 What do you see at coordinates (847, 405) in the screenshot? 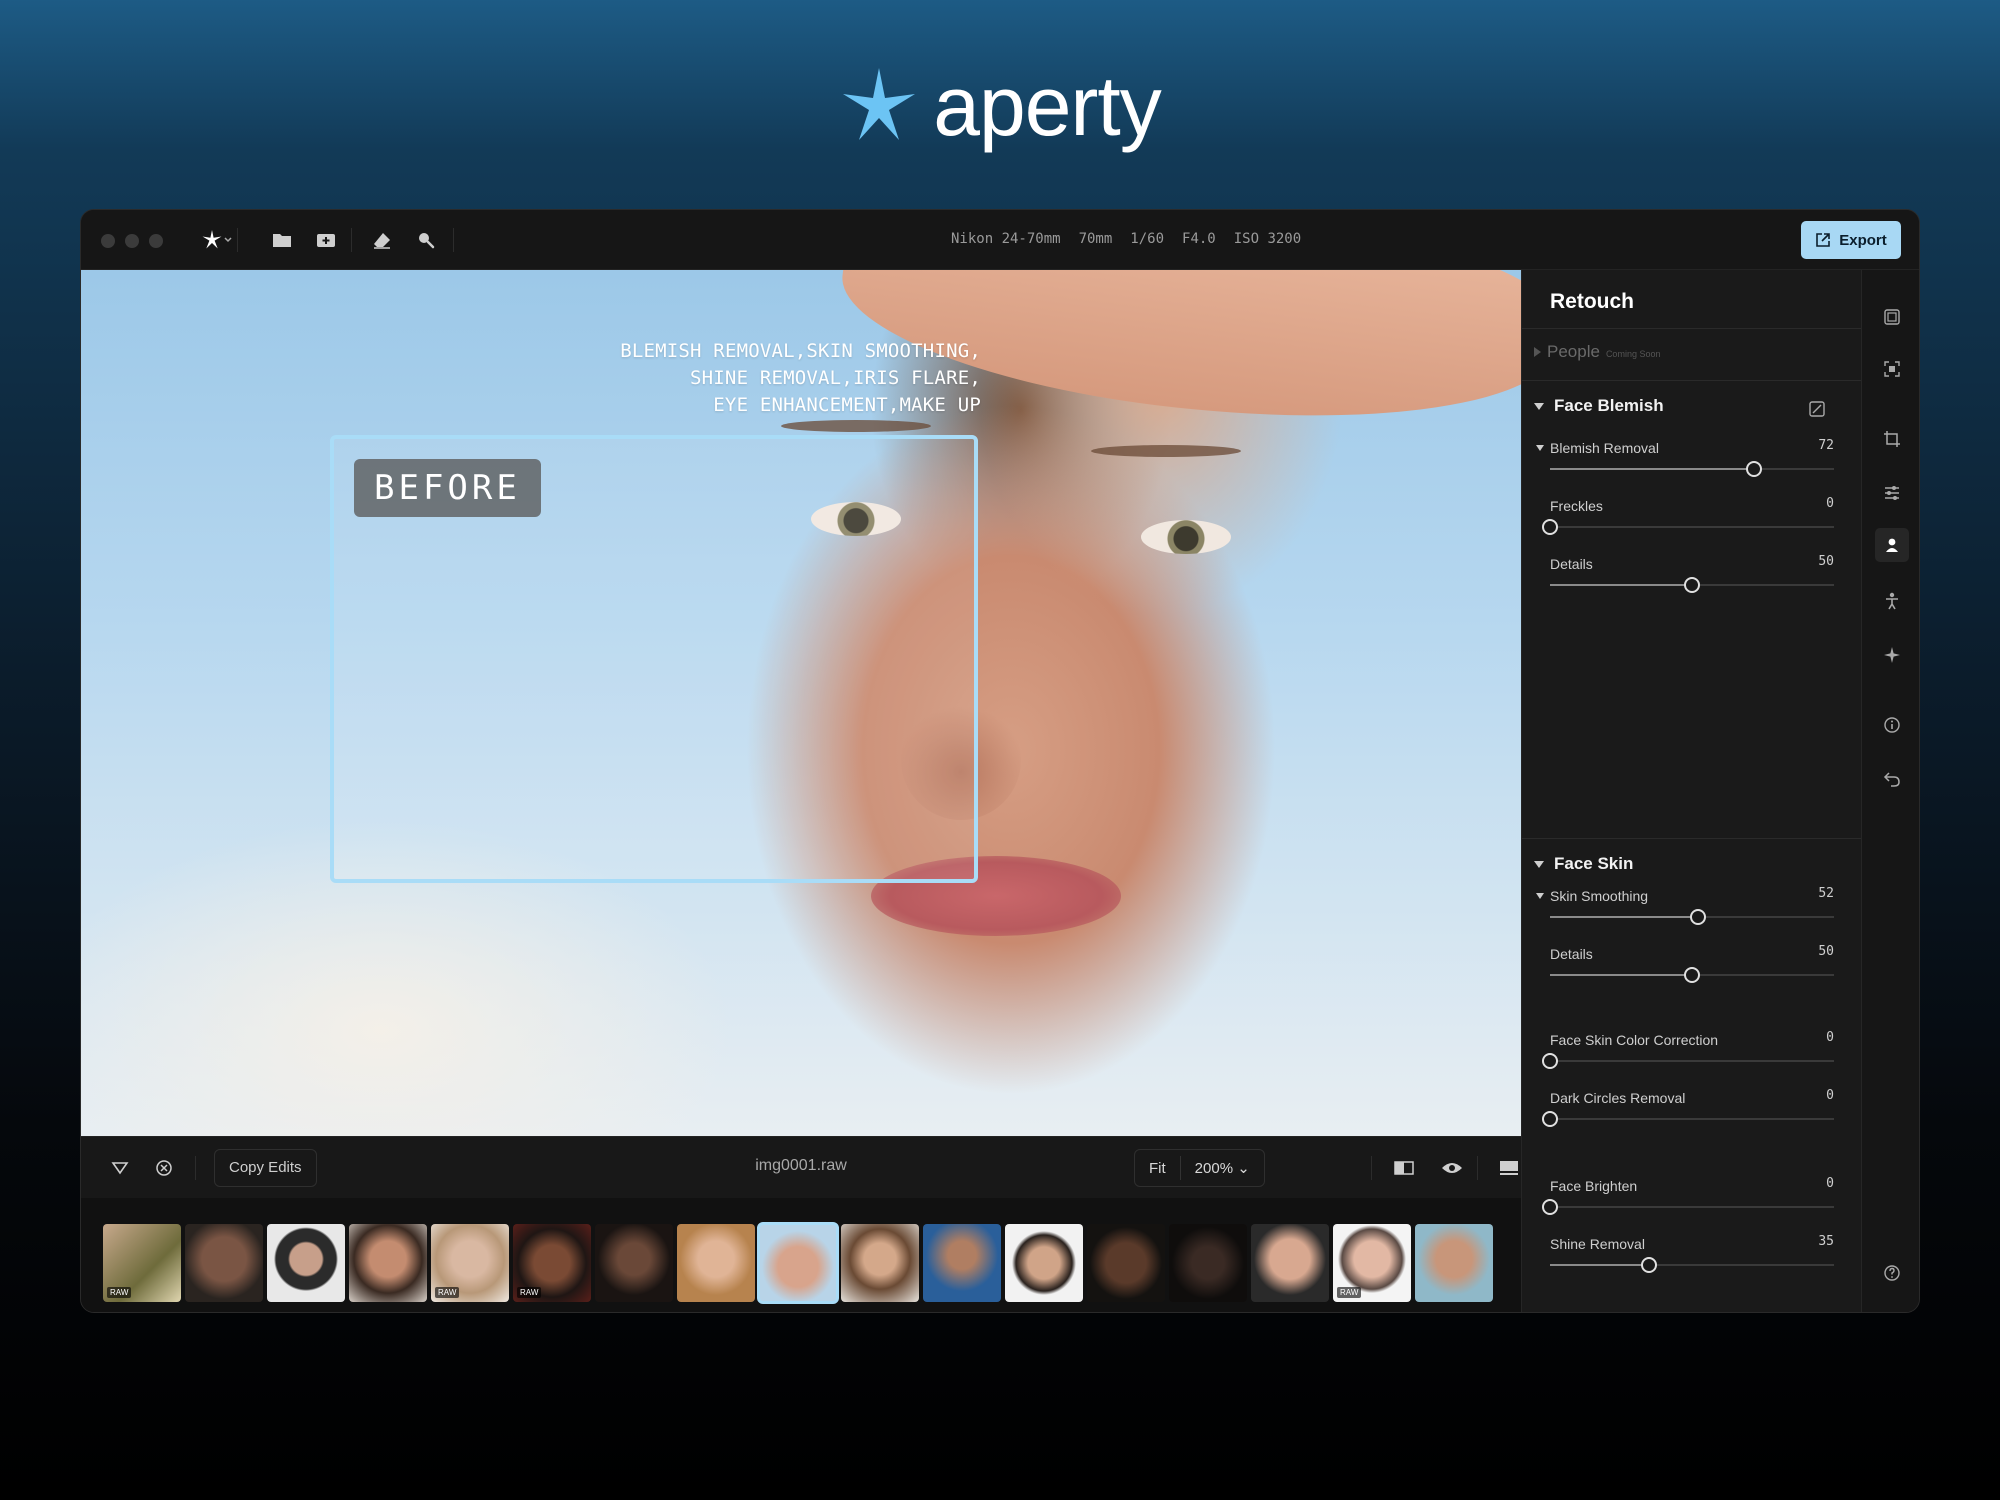
I see `feature-line: EYE ENHANCEMENT,MAKE UP` at bounding box center [847, 405].